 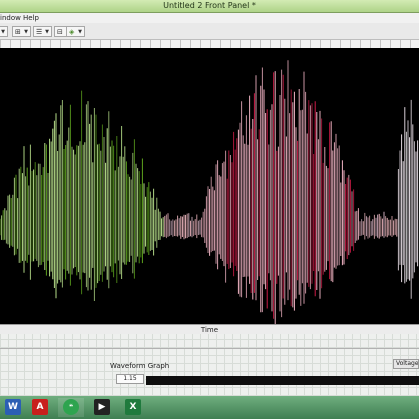 I want to click on excel-icon: X, so click(x=133, y=407).